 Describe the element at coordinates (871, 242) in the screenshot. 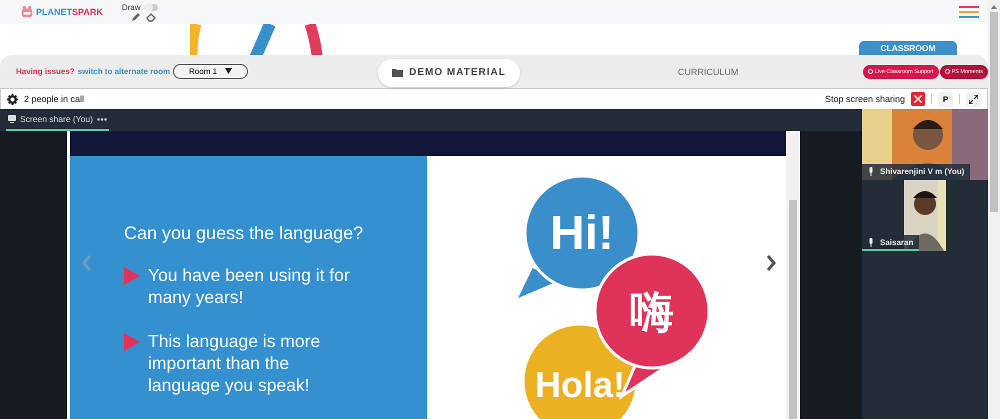

I see `microphone-icon` at that location.